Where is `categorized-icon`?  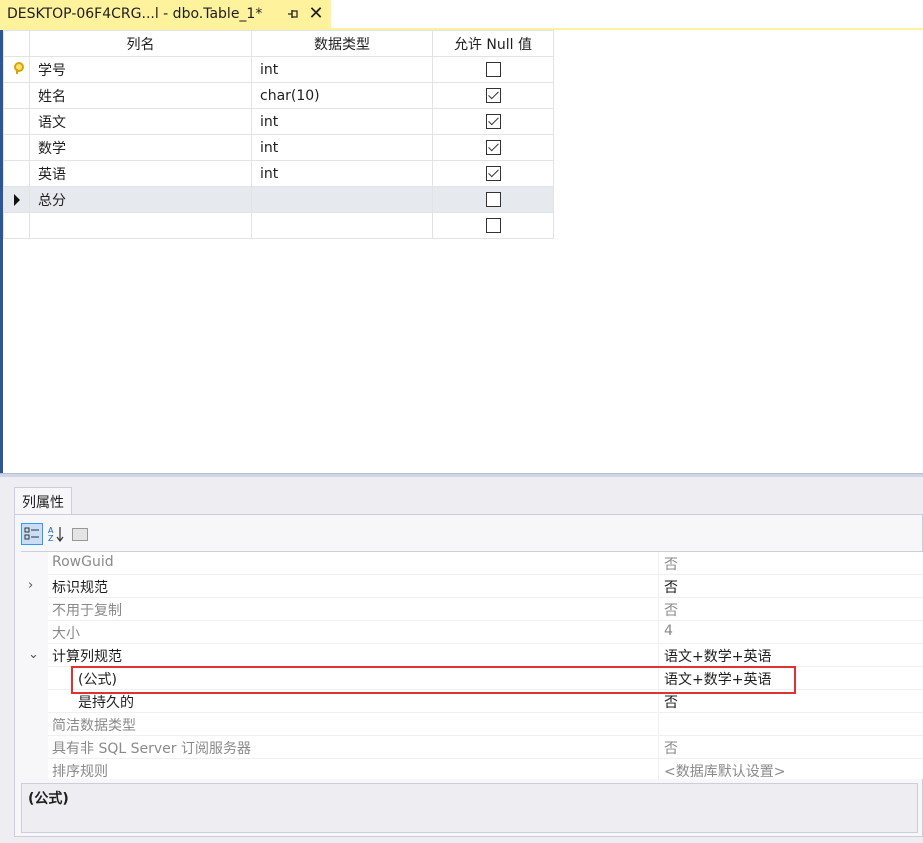
categorized-icon is located at coordinates (31, 533).